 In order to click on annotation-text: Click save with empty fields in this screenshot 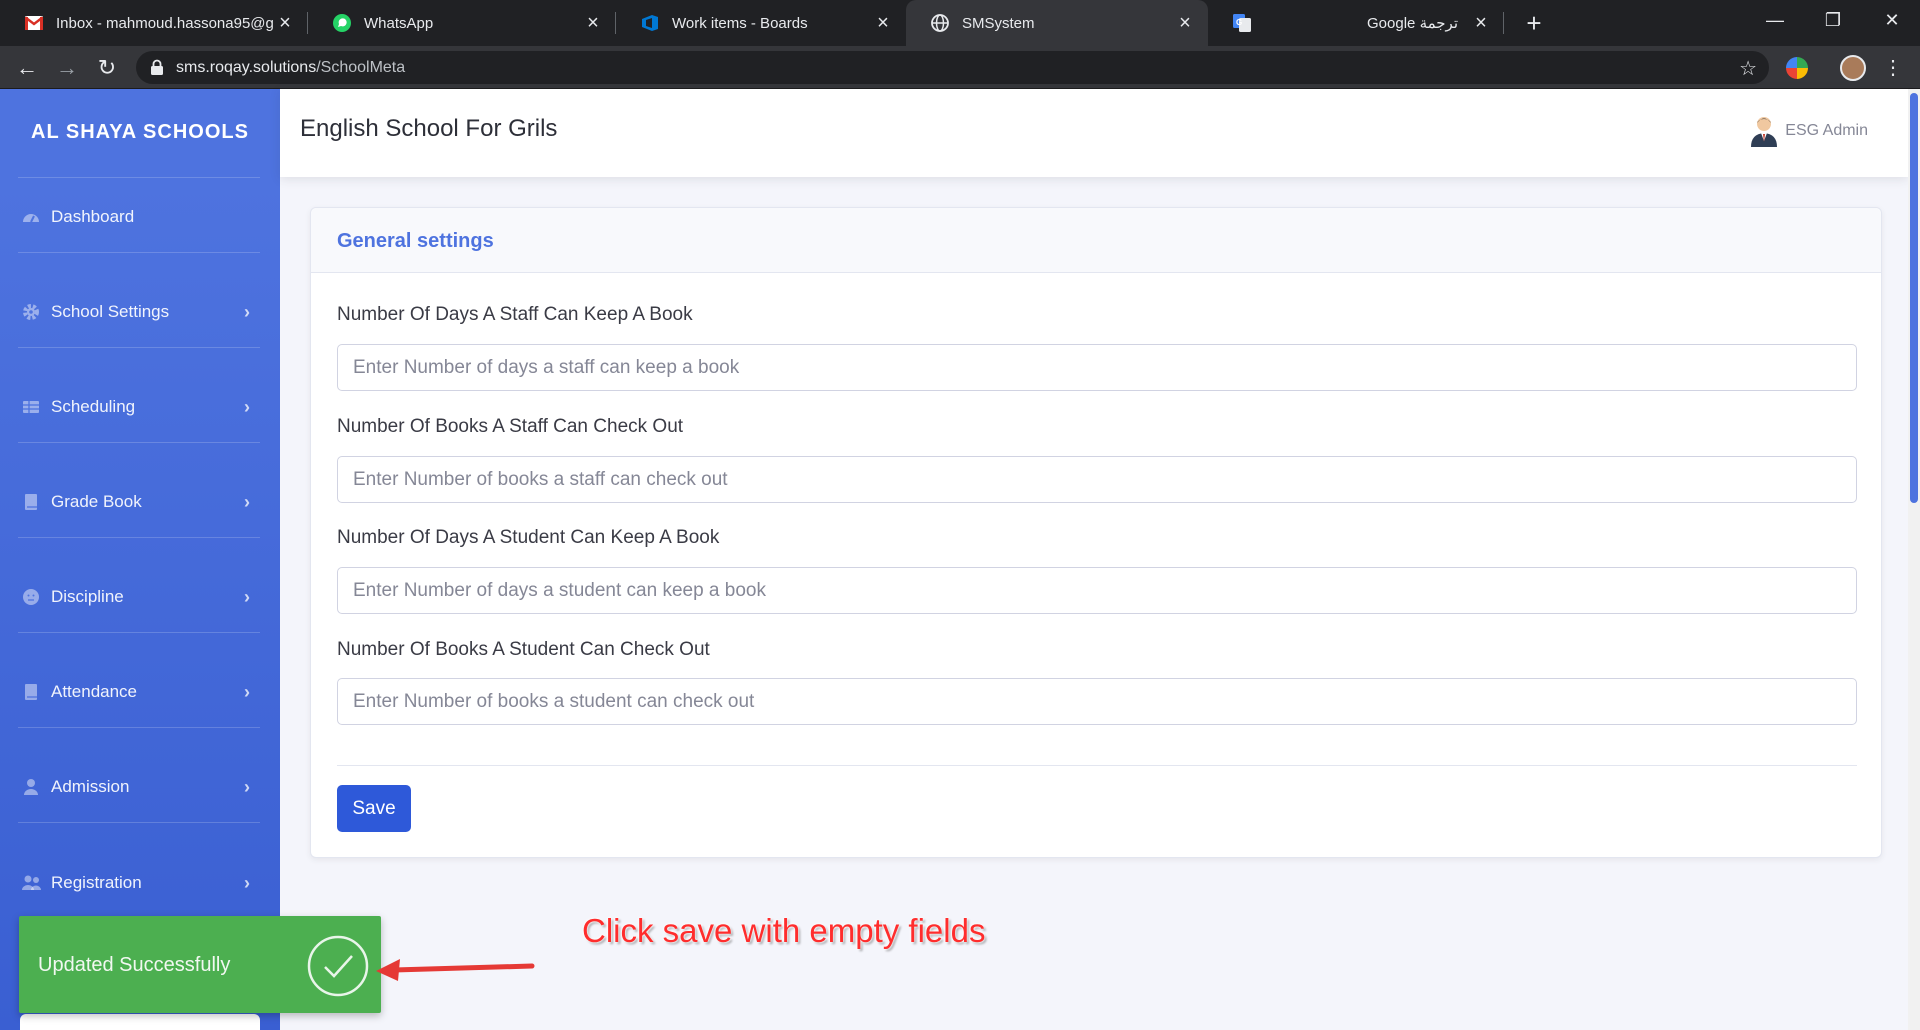, I will do `click(784, 930)`.